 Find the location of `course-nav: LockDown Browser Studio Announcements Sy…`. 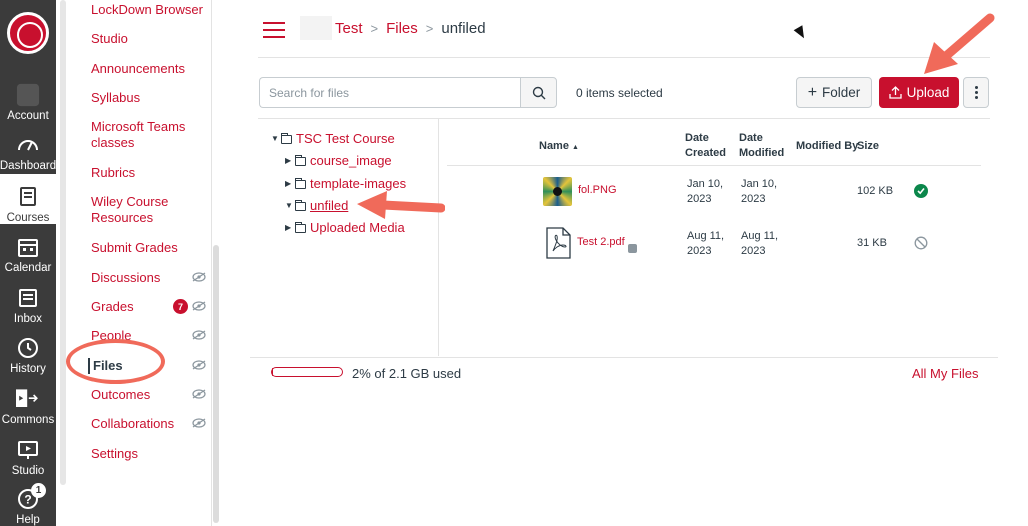

course-nav: LockDown Browser Studio Announcements Sy… is located at coordinates (139, 263).